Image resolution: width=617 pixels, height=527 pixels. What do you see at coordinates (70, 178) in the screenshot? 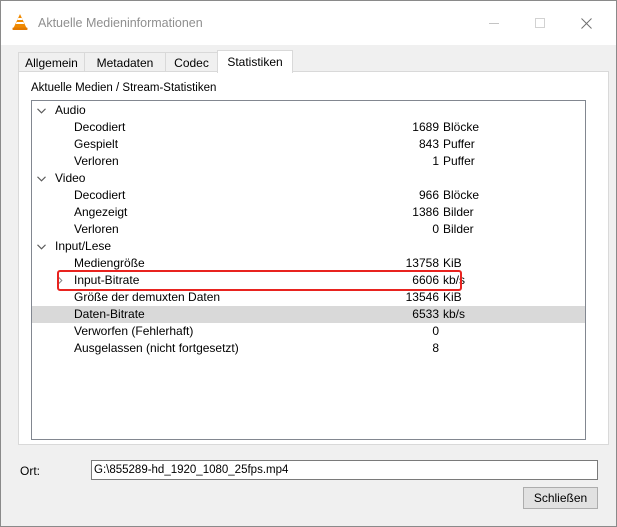
I see `tree-item-label: Video` at bounding box center [70, 178].